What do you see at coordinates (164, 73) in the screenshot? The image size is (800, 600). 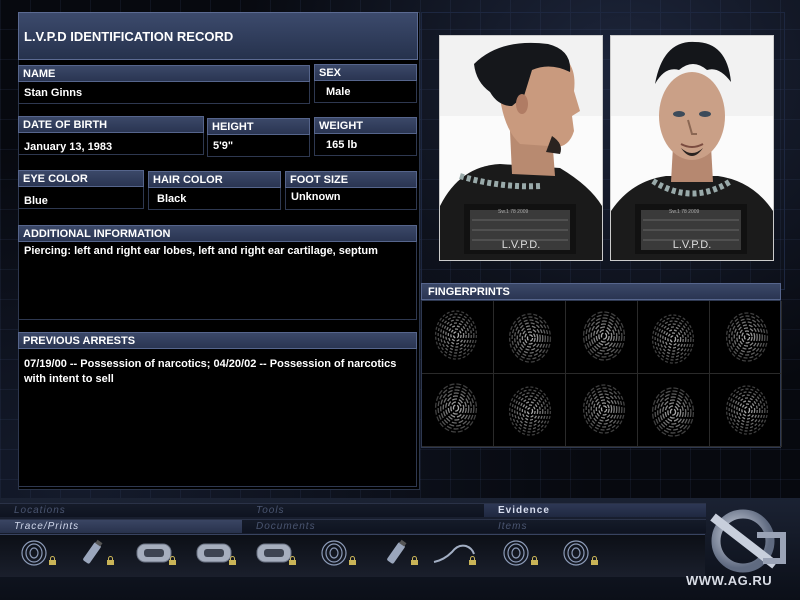 I see `name-label: NAME` at bounding box center [164, 73].